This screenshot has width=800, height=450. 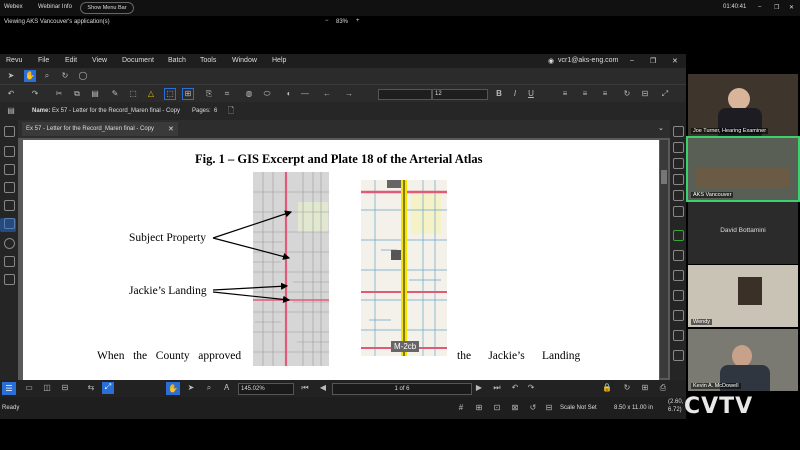 I want to click on minimize-icon: –, so click(x=632, y=60).